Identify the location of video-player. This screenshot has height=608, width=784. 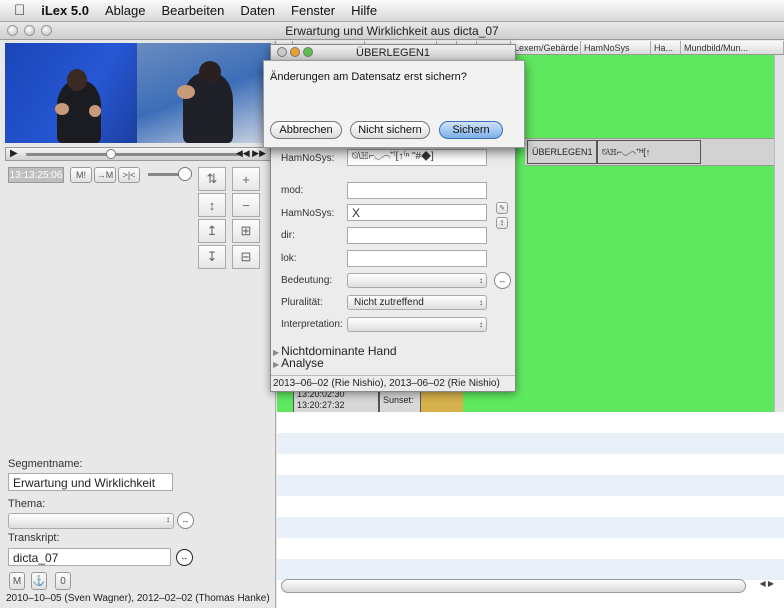
(138, 93).